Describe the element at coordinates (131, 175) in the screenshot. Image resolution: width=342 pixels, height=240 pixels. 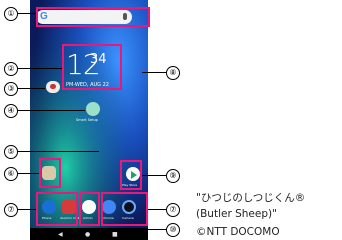
I see `highlight-play-store` at that location.